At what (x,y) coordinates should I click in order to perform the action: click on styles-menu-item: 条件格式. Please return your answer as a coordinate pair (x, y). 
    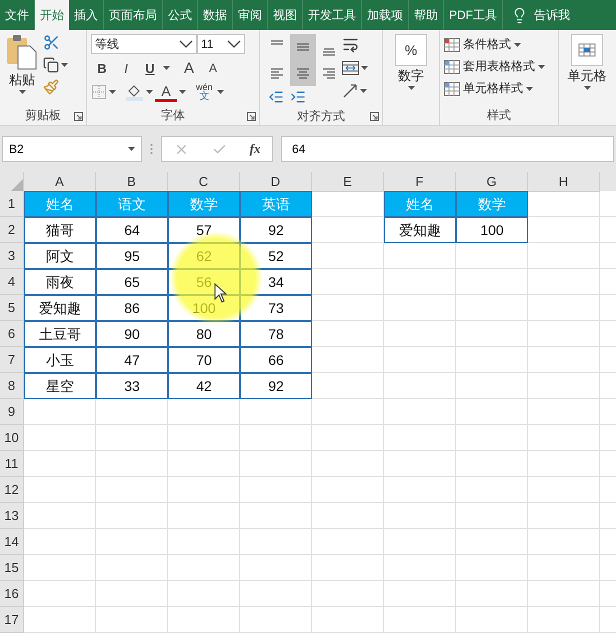
    Looking at the image, I should click on (499, 44).